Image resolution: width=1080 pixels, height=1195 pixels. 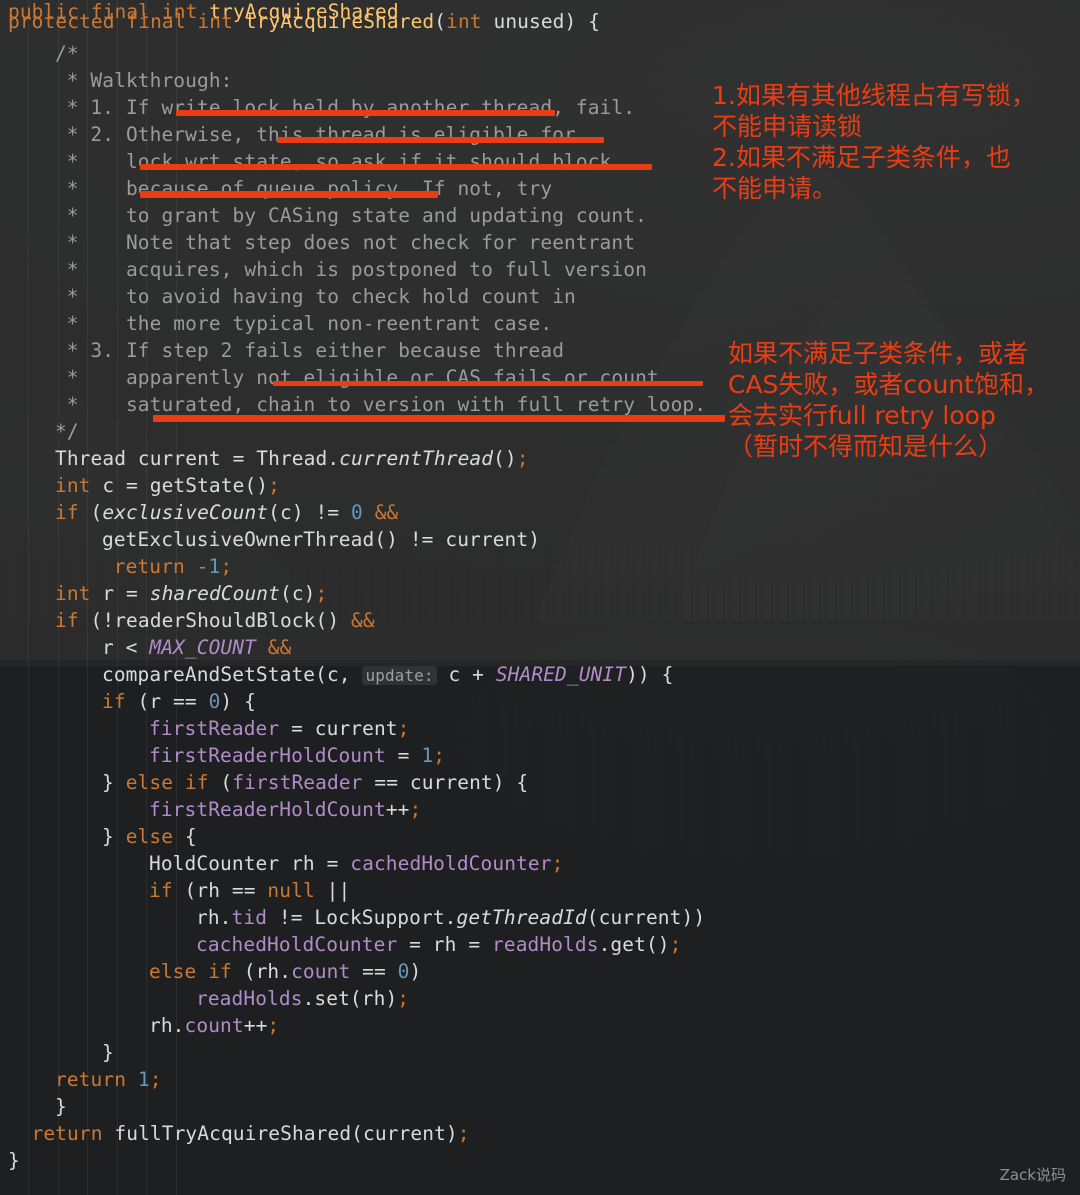 What do you see at coordinates (440, 140) in the screenshot?
I see `annotation-underline-u2` at bounding box center [440, 140].